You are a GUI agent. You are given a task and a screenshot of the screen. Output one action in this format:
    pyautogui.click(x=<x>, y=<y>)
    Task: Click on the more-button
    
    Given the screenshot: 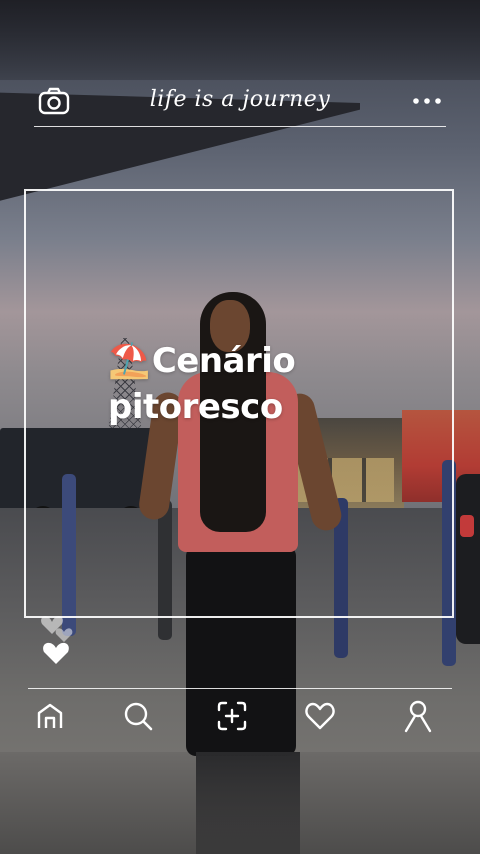 What is the action you would take?
    pyautogui.click(x=427, y=101)
    